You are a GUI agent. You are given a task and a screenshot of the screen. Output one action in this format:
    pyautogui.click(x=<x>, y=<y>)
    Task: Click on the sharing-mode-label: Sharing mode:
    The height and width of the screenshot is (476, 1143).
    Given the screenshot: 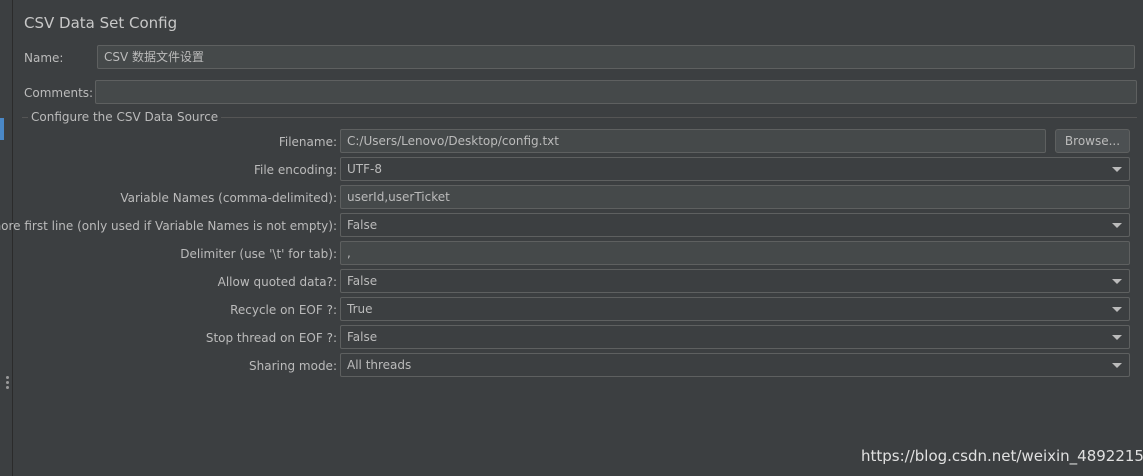 What is the action you would take?
    pyautogui.click(x=293, y=366)
    